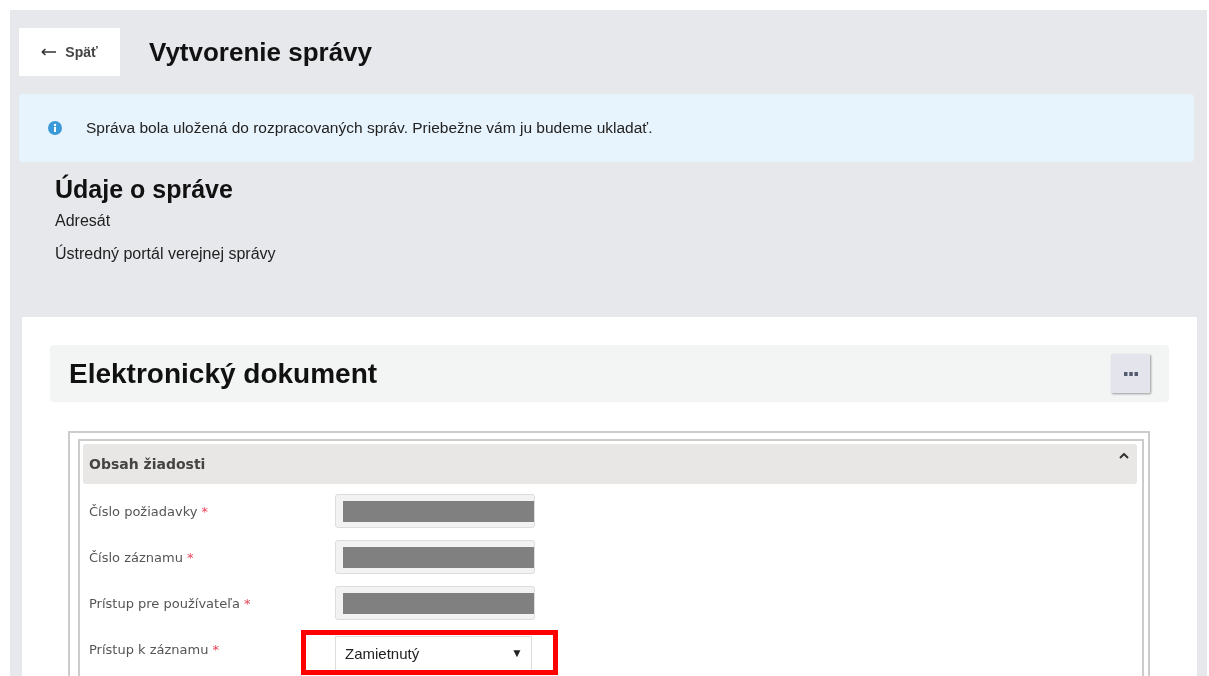 The height and width of the screenshot is (676, 1209). Describe the element at coordinates (55, 128) in the screenshot. I see `info-icon` at that location.